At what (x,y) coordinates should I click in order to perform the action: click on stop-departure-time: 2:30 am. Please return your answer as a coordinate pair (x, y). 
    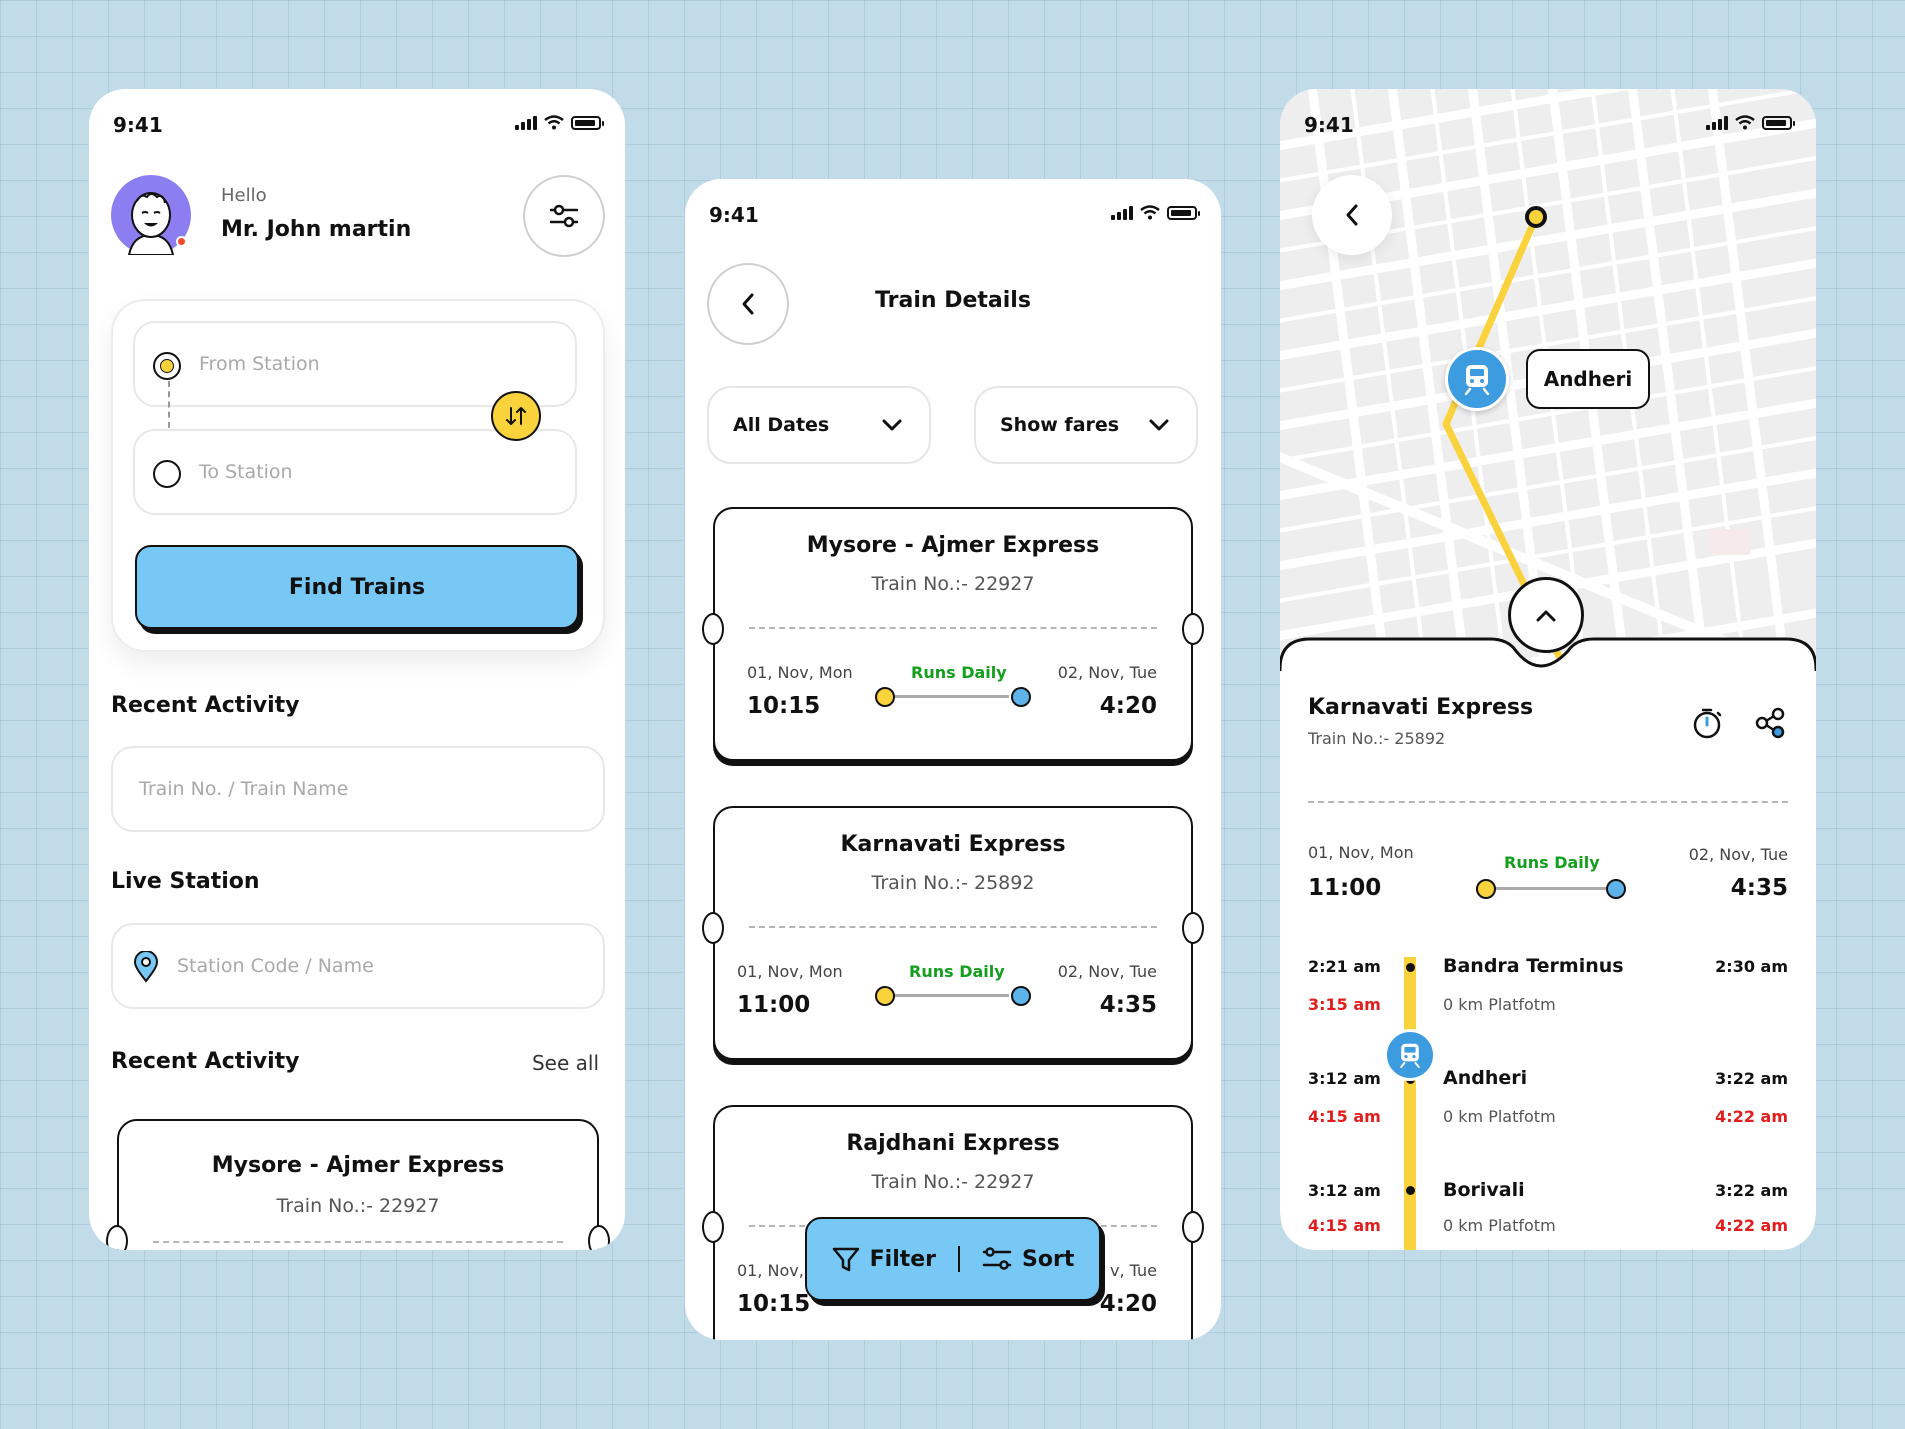
    Looking at the image, I should click on (1751, 966).